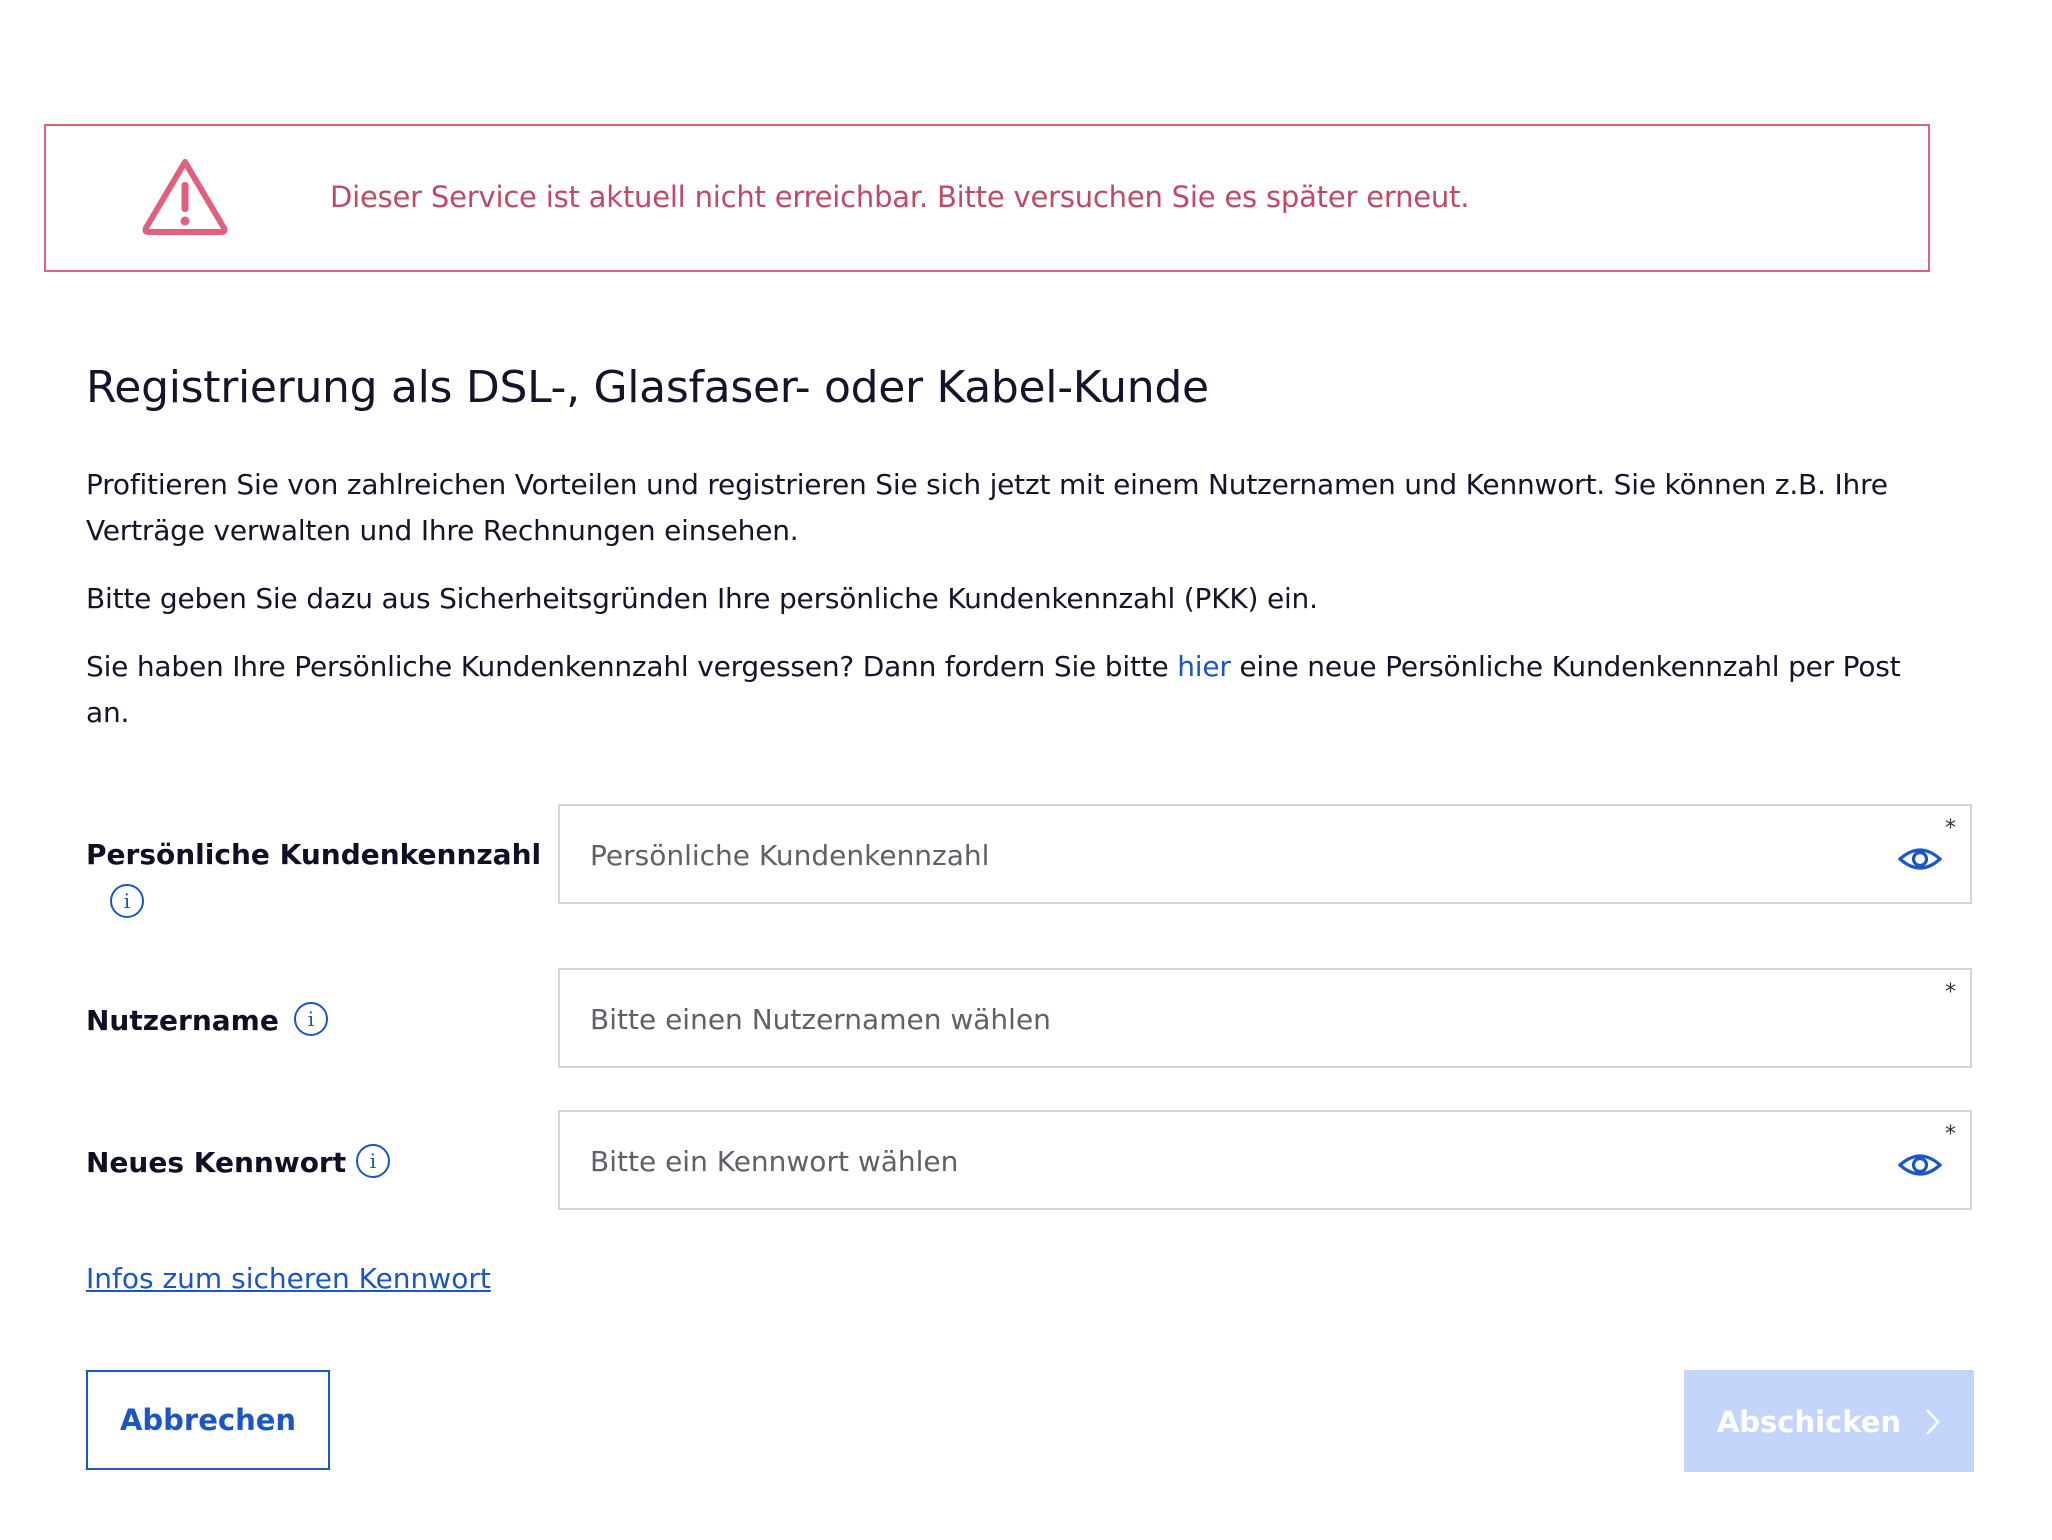 This screenshot has height=1540, width=2052. Describe the element at coordinates (311, 1019) in the screenshot. I see `username-info-icon: i` at that location.